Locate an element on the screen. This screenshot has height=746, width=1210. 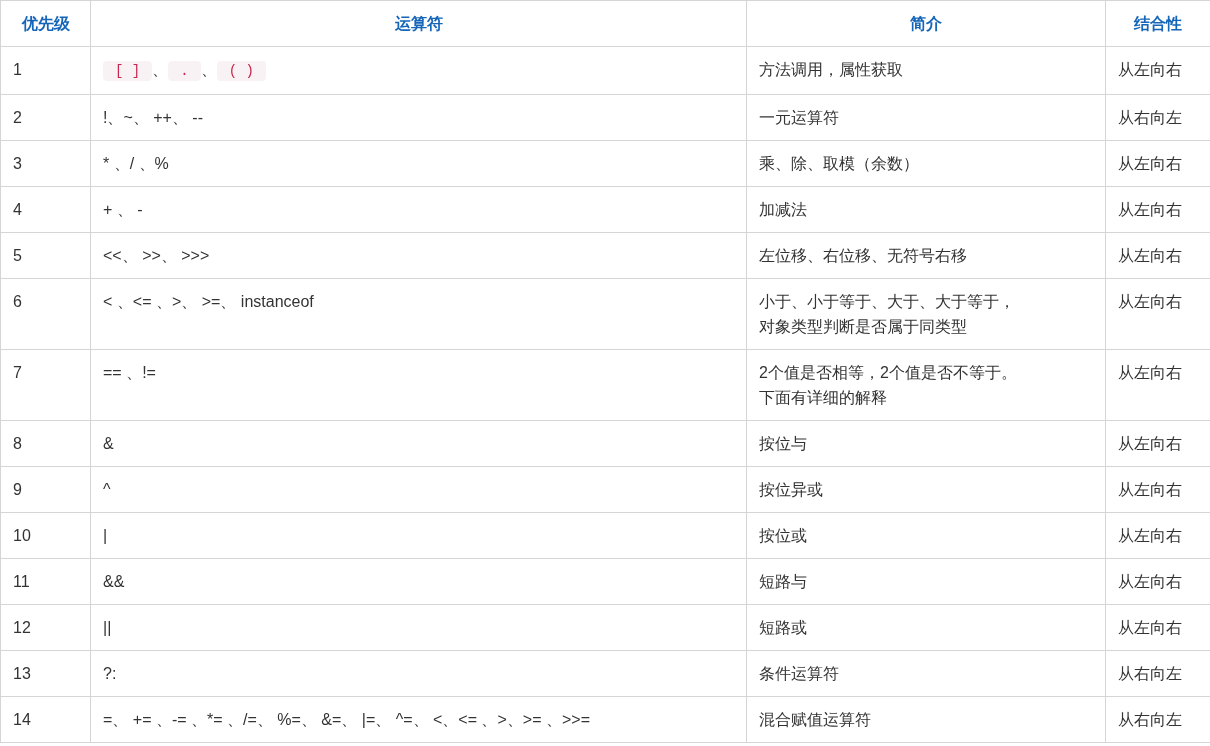
description-line: 小于、小于等于、大于、大于等于， is located at coordinates (887, 302).